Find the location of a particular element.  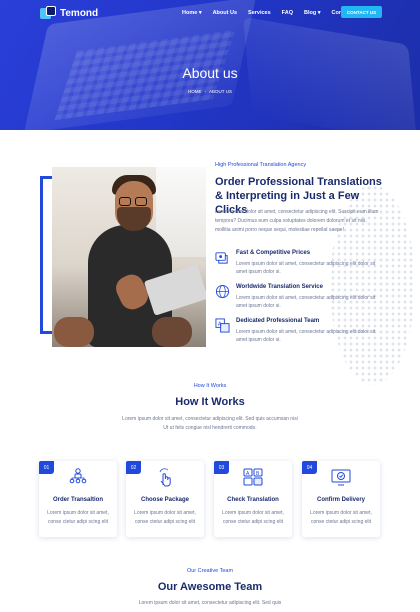

step-number: 02 is located at coordinates (133, 467).